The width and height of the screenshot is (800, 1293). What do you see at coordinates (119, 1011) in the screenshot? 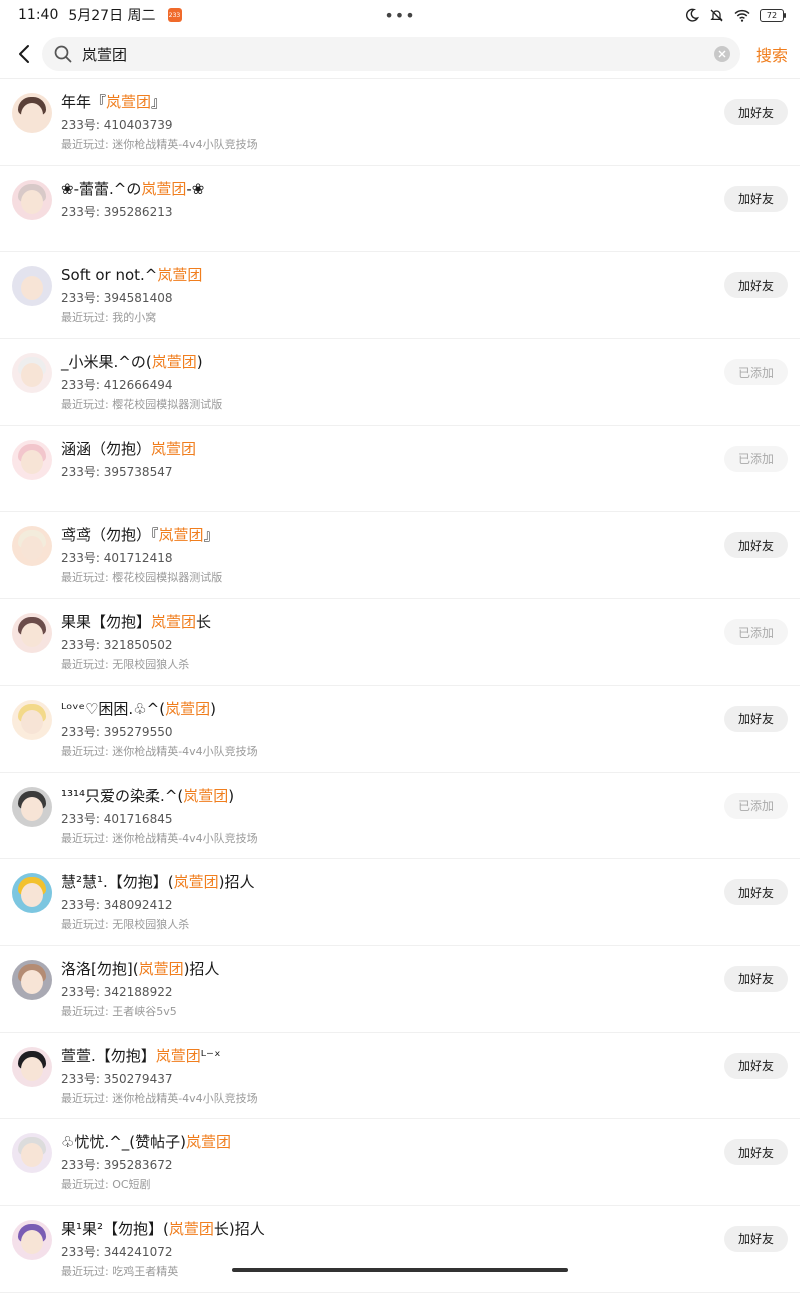
I see `recent-played: 最近玩过: 王者峡谷5v5` at bounding box center [119, 1011].